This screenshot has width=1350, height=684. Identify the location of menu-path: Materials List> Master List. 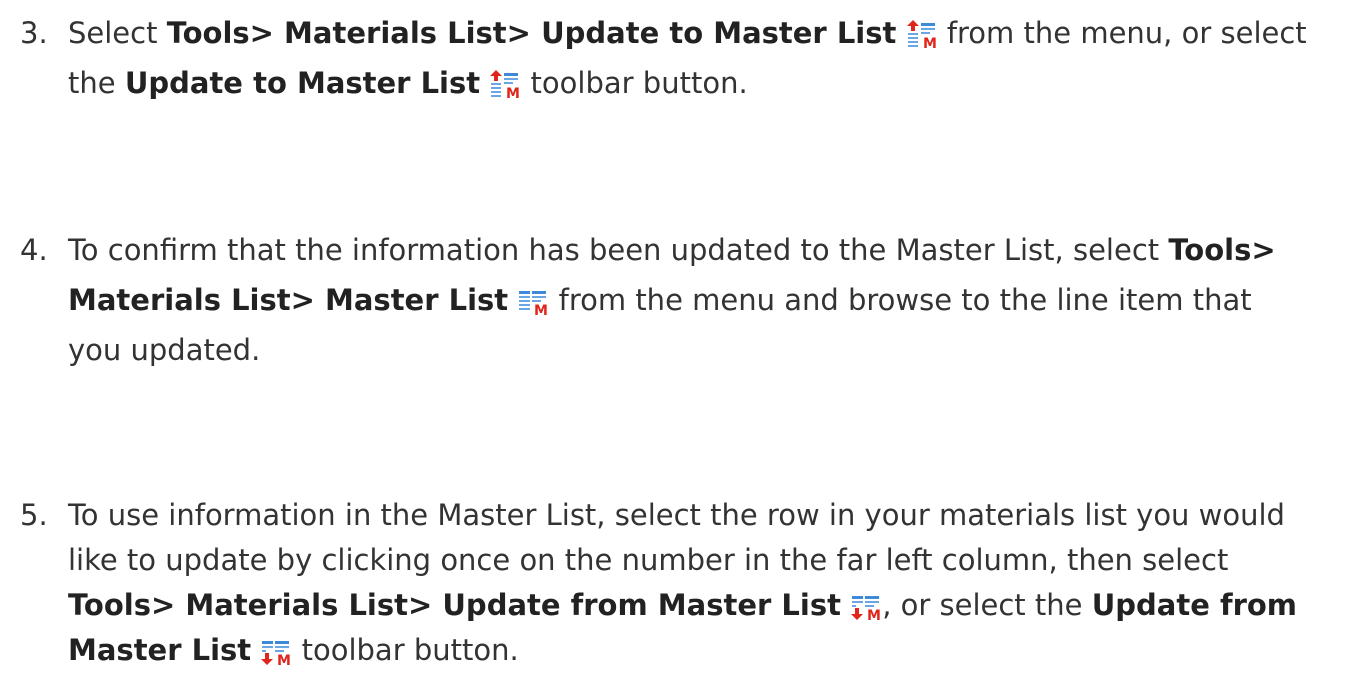
(288, 300).